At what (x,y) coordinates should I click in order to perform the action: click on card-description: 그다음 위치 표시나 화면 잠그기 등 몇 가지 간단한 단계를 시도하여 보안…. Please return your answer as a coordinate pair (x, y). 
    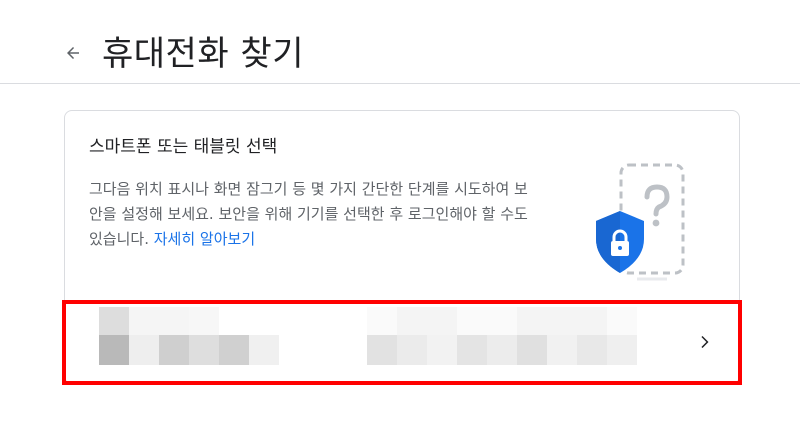
    Looking at the image, I should click on (312, 214).